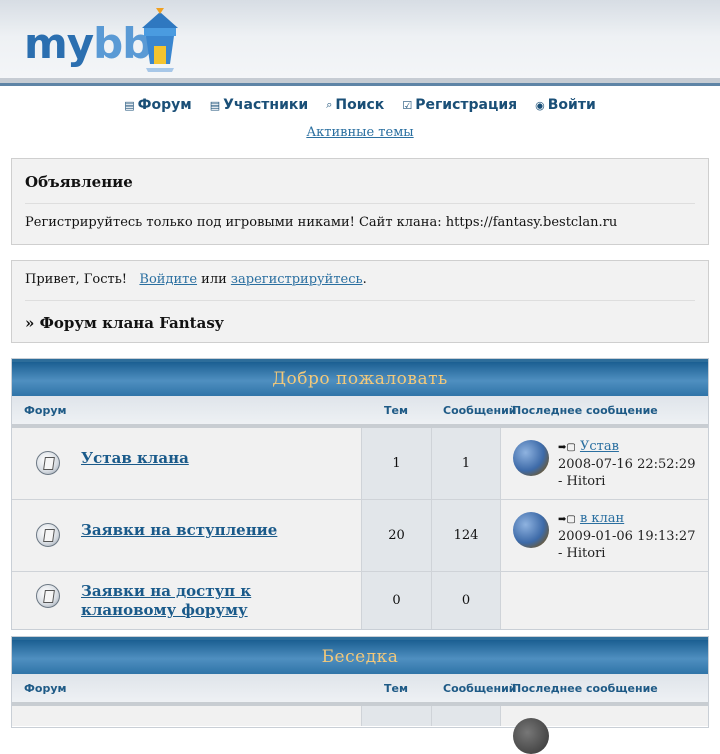 The image size is (720, 754). Describe the element at coordinates (158, 105) in the screenshot. I see `nav-forum: ▤ Форум` at that location.